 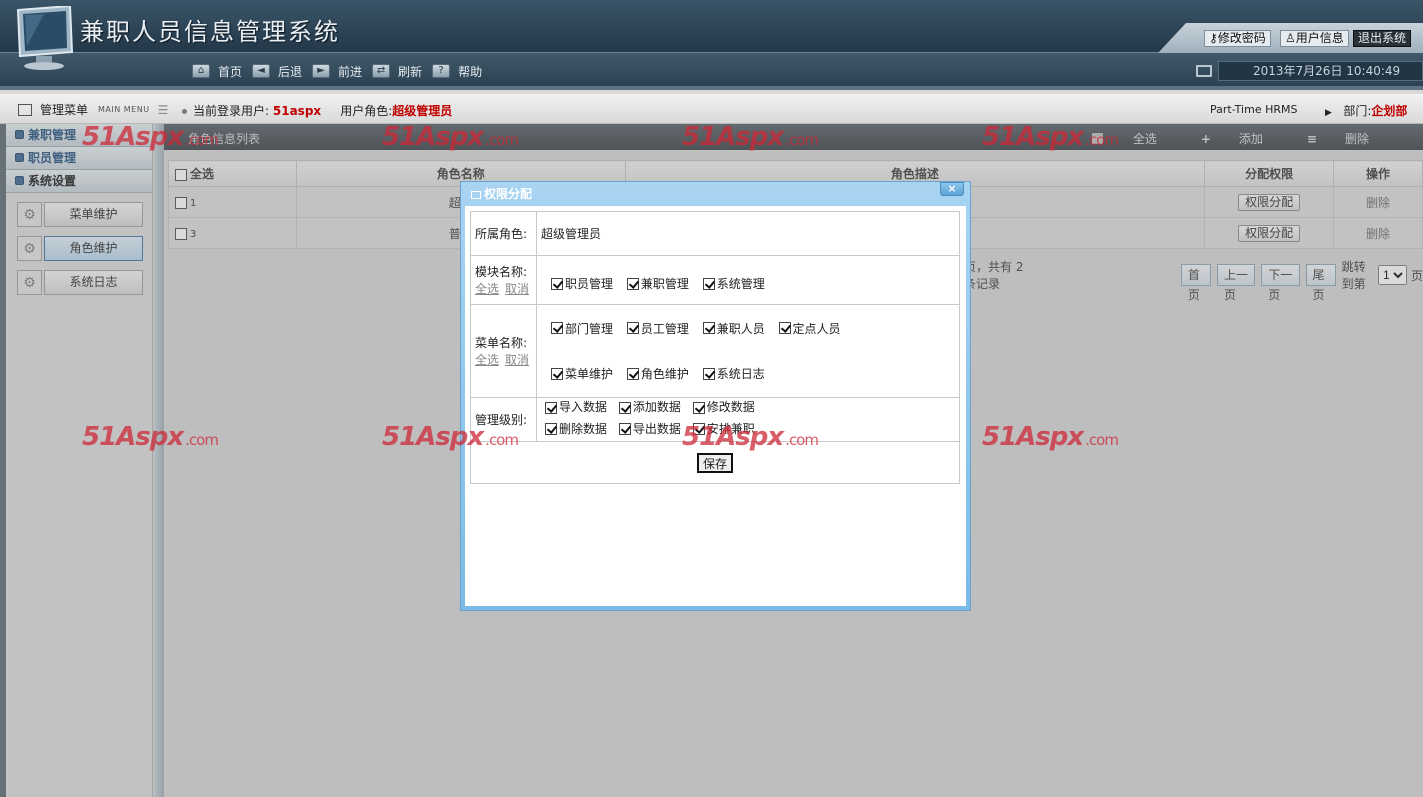 I want to click on menu-option: 定点人员, so click(x=809, y=328).